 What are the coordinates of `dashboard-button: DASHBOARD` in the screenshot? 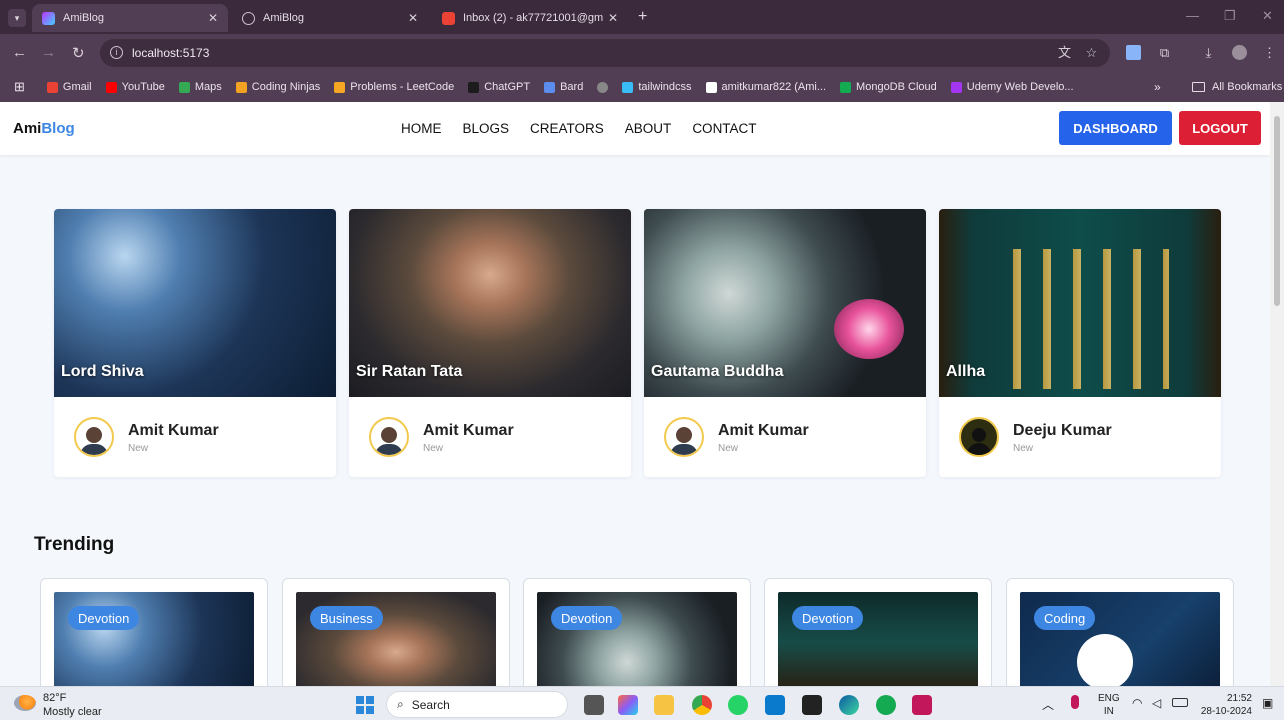 It's located at (1115, 128).